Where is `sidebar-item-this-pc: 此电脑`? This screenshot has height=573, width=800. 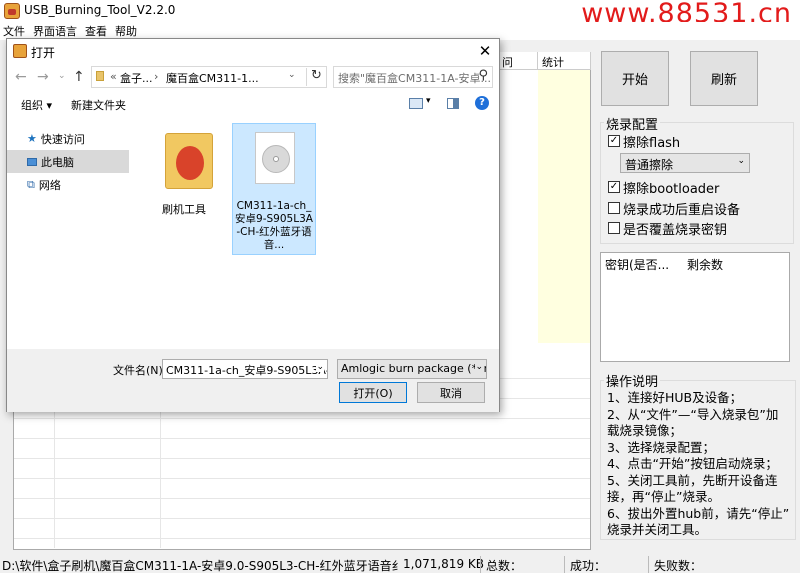
sidebar-item-this-pc: 此电脑 is located at coordinates (68, 161).